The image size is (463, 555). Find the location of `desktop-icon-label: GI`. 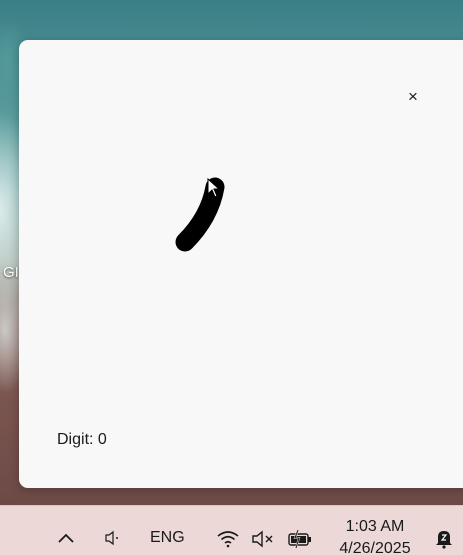

desktop-icon-label: GI is located at coordinates (11, 272).